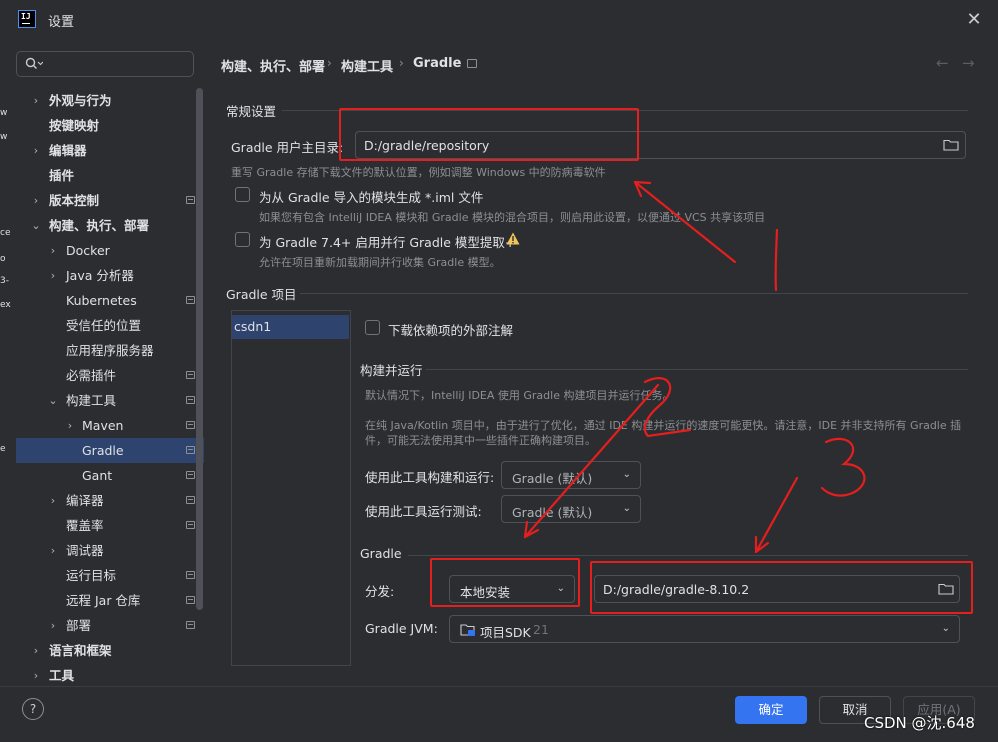 Image resolution: width=998 pixels, height=742 pixels. I want to click on ok-button: 确定, so click(771, 710).